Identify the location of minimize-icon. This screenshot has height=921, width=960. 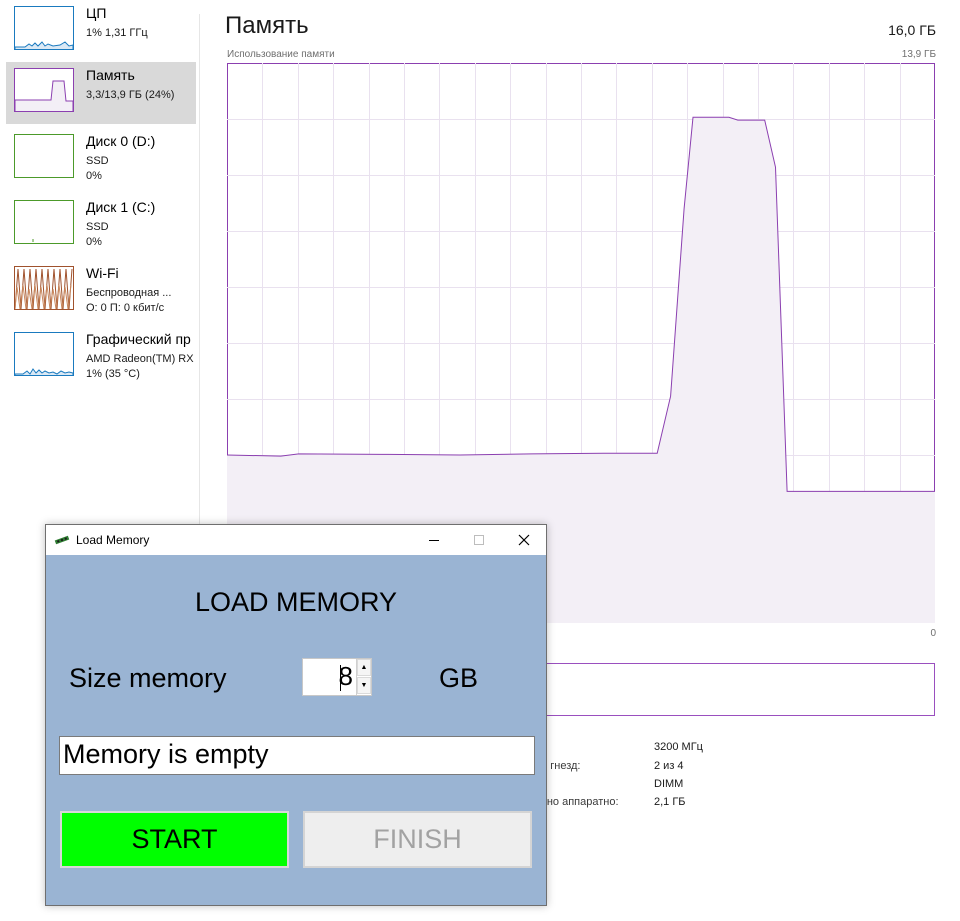
(434, 540).